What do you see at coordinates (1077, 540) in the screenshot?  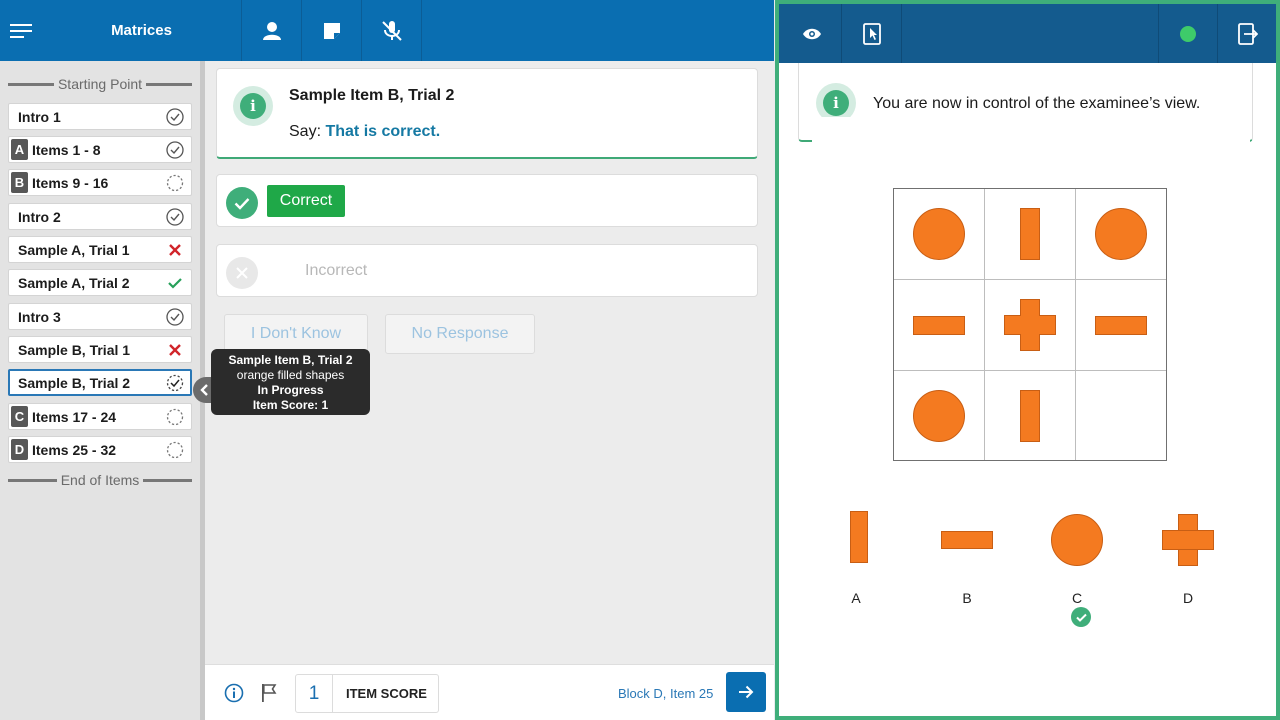 I see `option-c-shape` at bounding box center [1077, 540].